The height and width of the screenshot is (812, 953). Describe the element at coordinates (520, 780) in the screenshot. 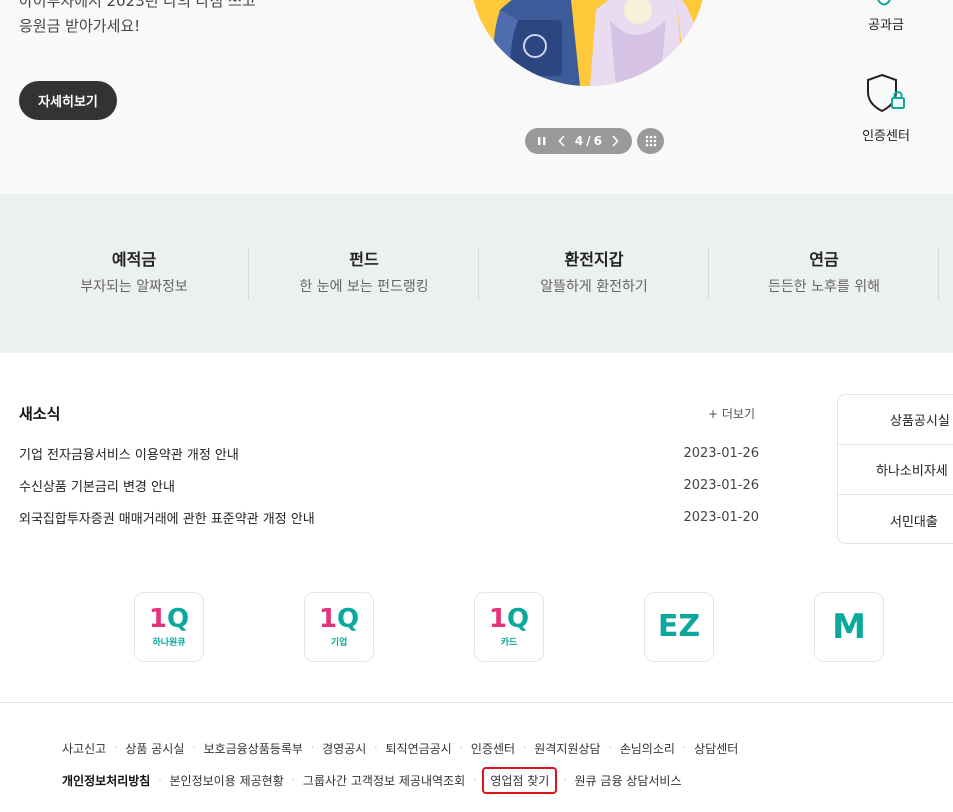

I see `footer-link-branch-finder: 영업점 찾기` at that location.